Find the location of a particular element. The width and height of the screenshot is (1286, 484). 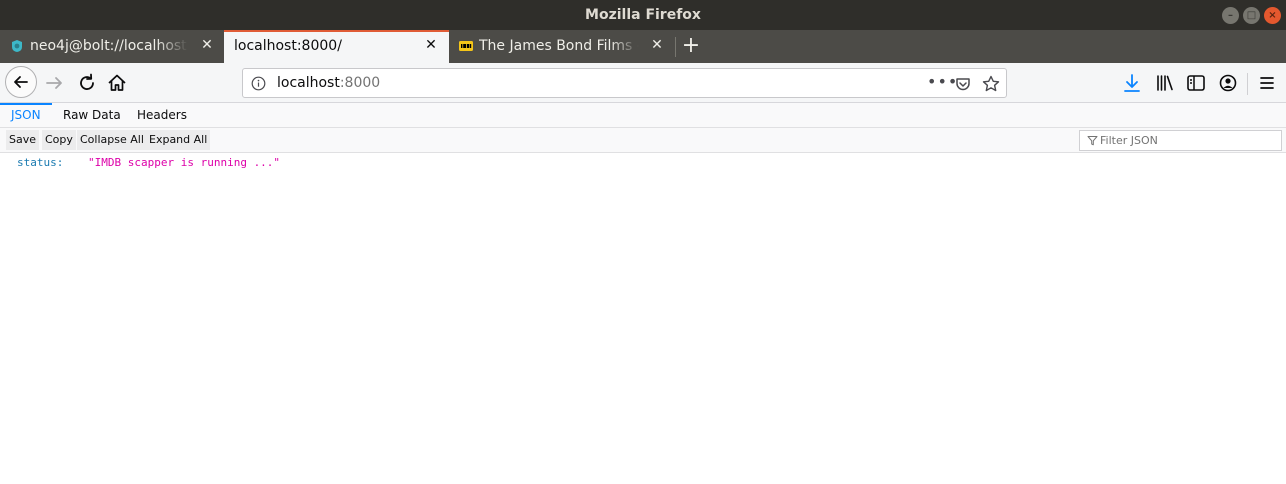

active-tab-indicator is located at coordinates (26, 104).